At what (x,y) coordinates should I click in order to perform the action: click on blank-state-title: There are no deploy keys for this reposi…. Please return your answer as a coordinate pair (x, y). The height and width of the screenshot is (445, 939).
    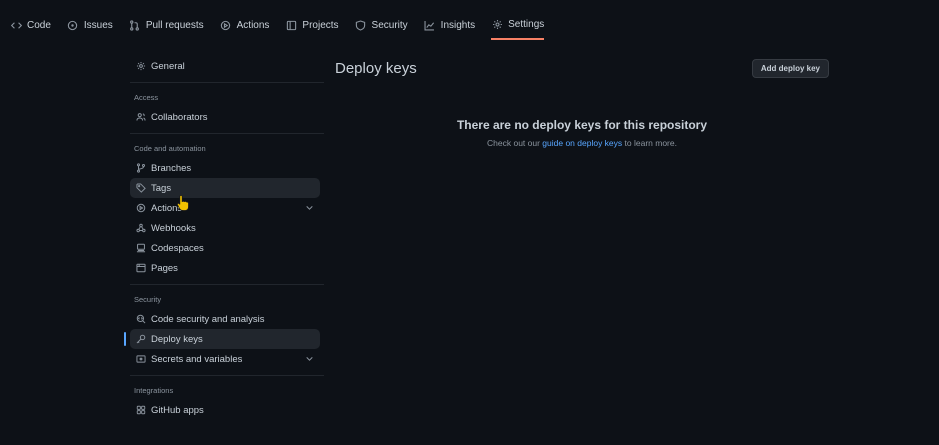
    Looking at the image, I should click on (582, 125).